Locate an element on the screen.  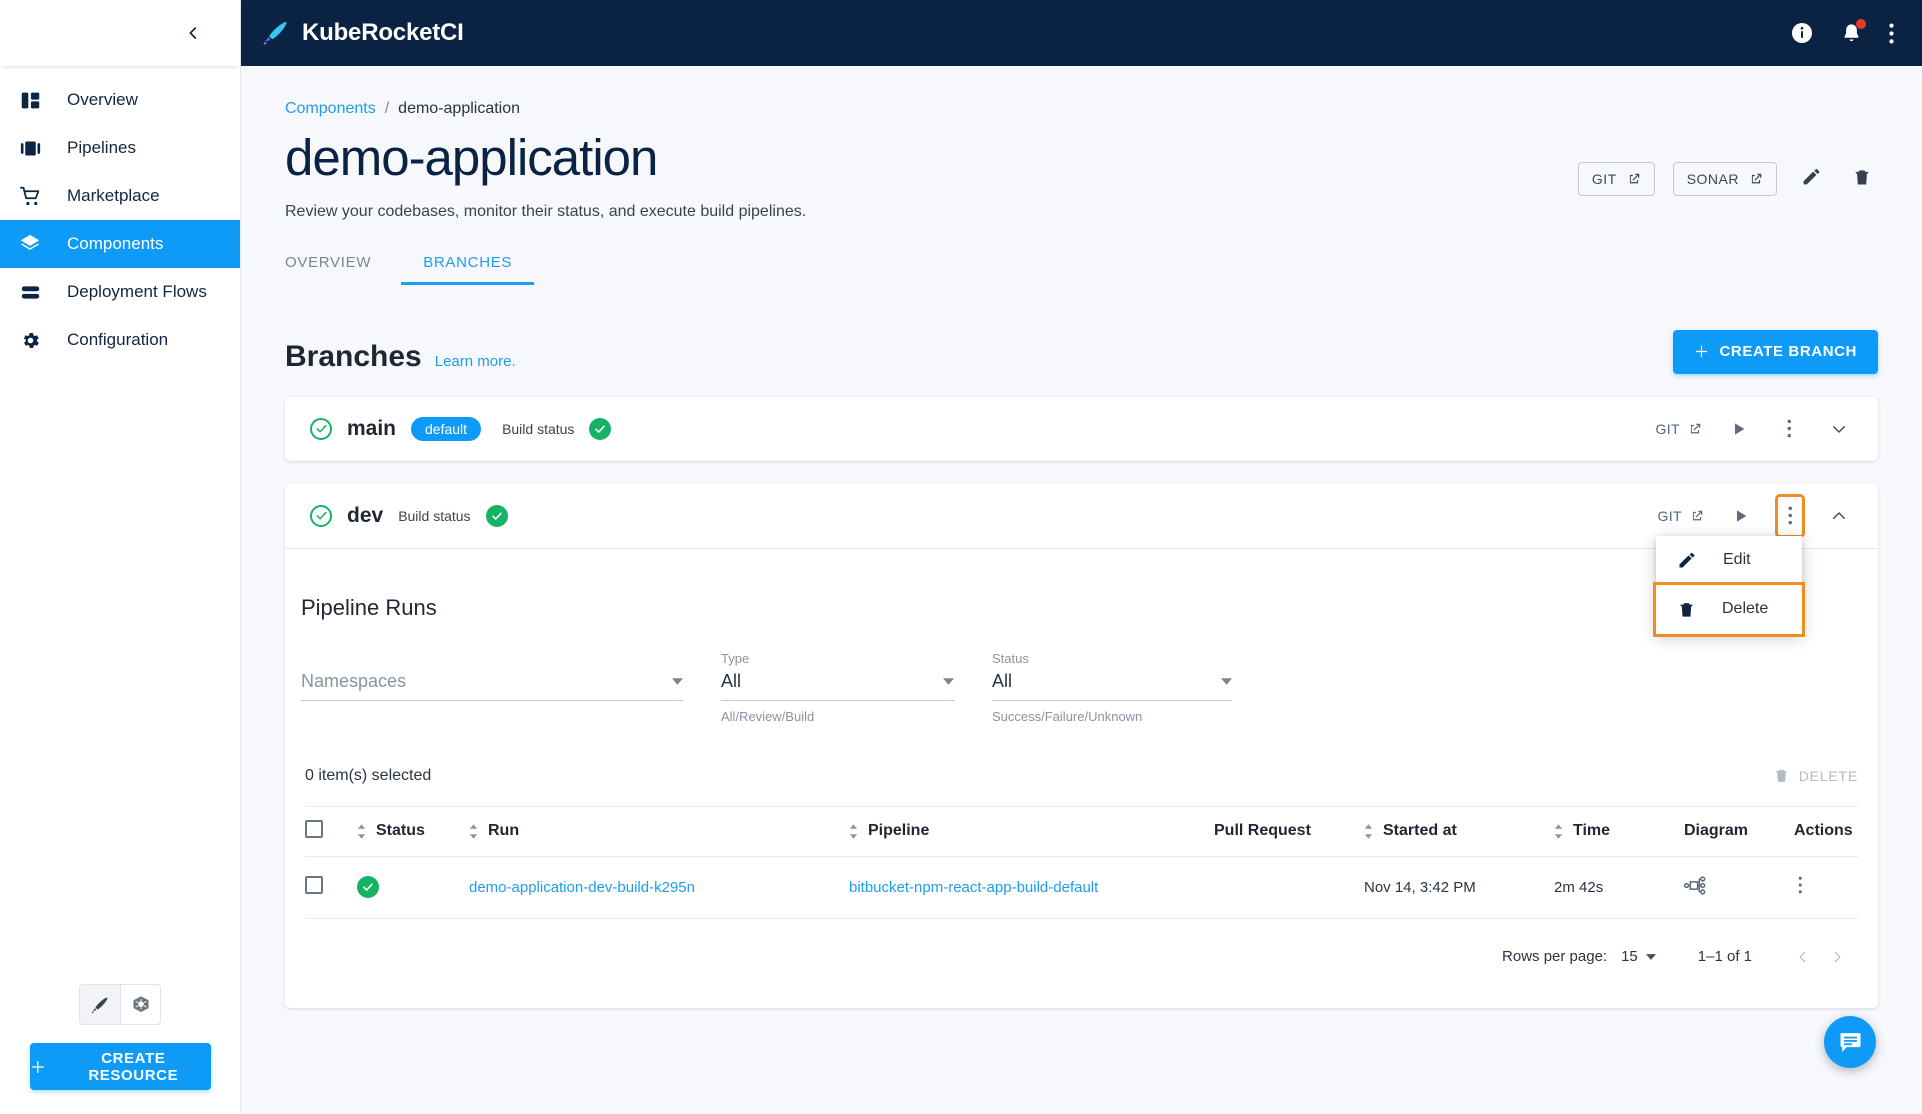
branches-learn-more-link: Learn more. is located at coordinates (475, 361).